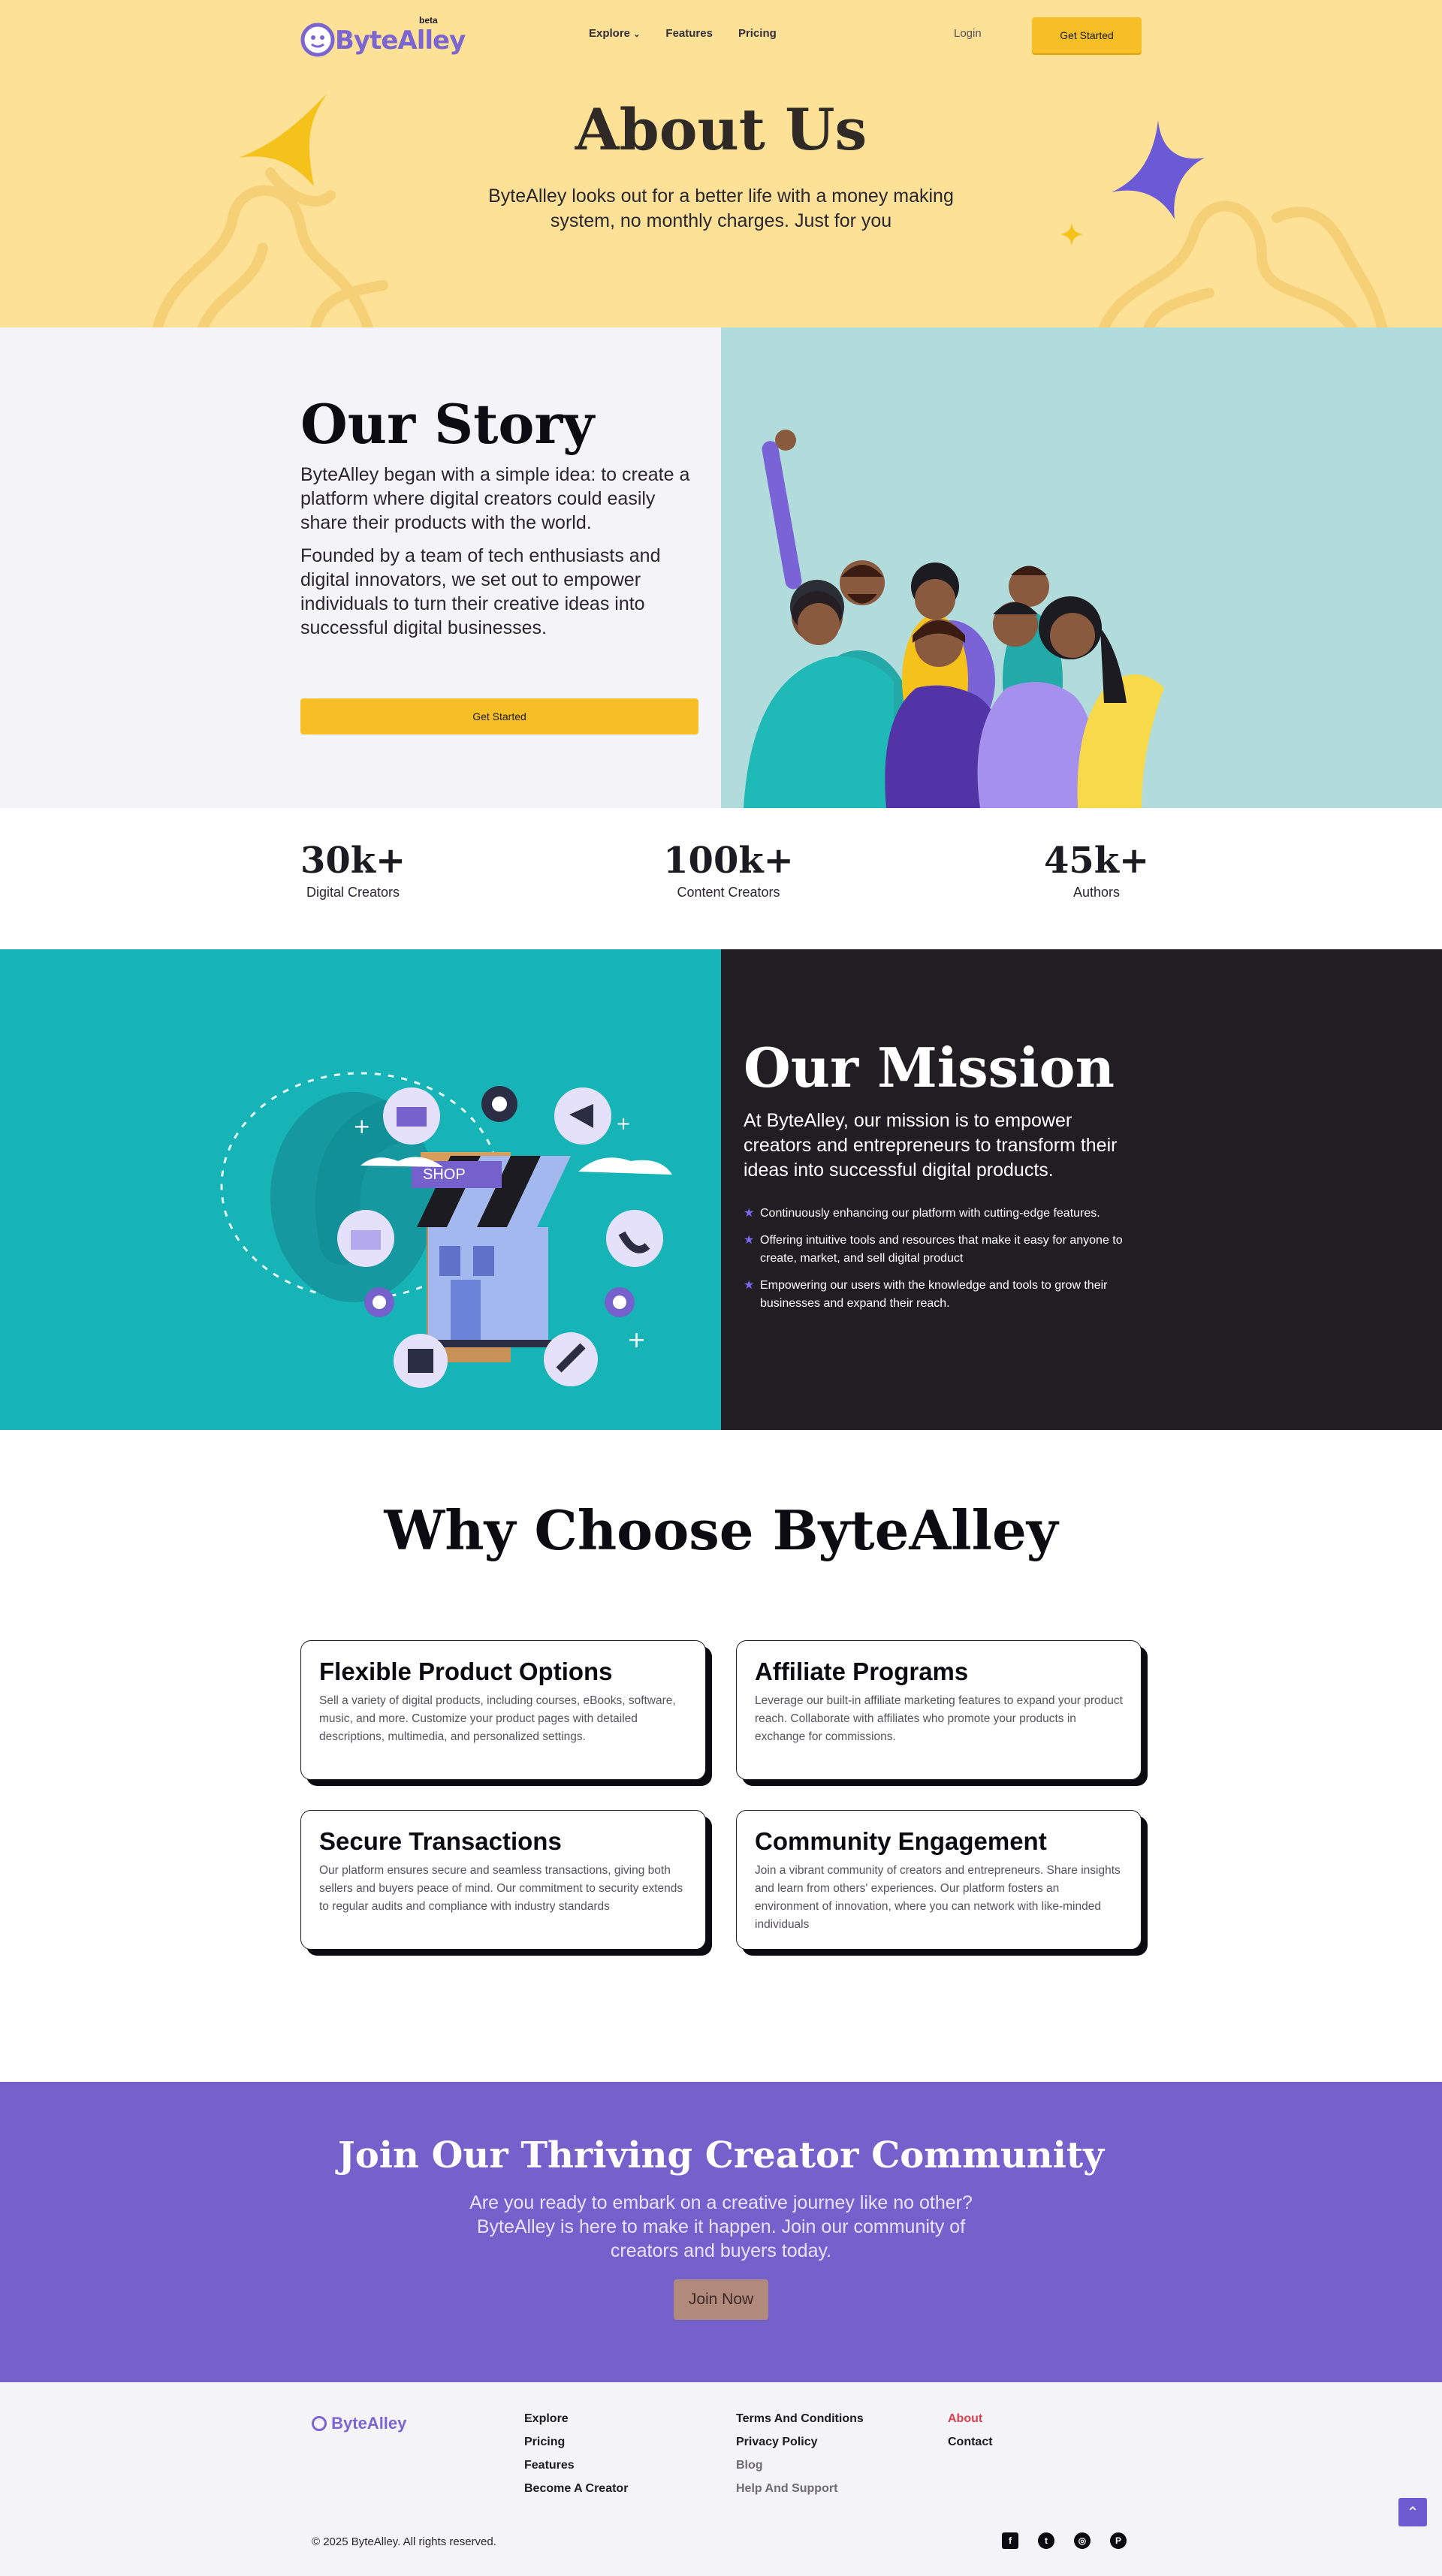 The image size is (1442, 2576). What do you see at coordinates (721, 2299) in the screenshot?
I see `join-now-button: Join Now` at bounding box center [721, 2299].